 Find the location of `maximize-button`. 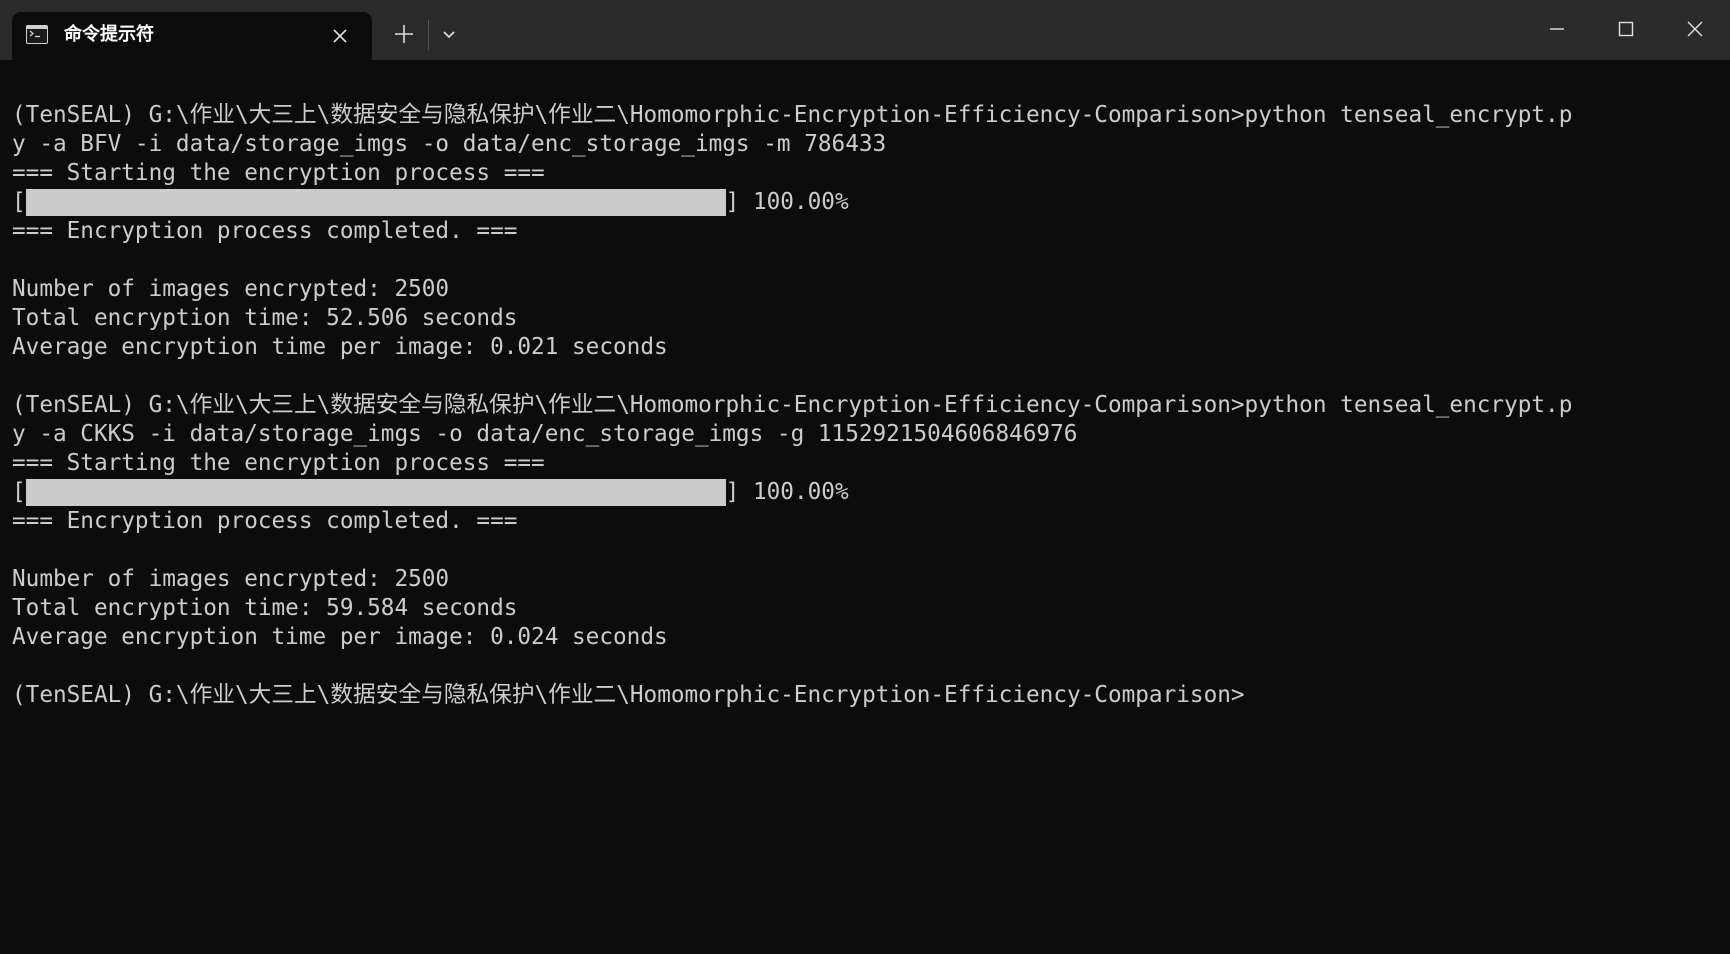

maximize-button is located at coordinates (1626, 29).